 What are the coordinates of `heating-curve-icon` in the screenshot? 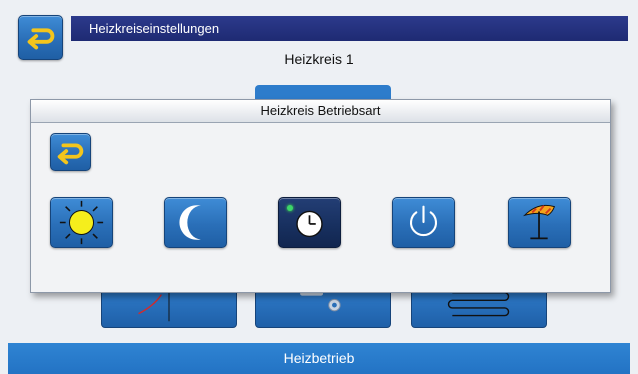 It's located at (154, 304).